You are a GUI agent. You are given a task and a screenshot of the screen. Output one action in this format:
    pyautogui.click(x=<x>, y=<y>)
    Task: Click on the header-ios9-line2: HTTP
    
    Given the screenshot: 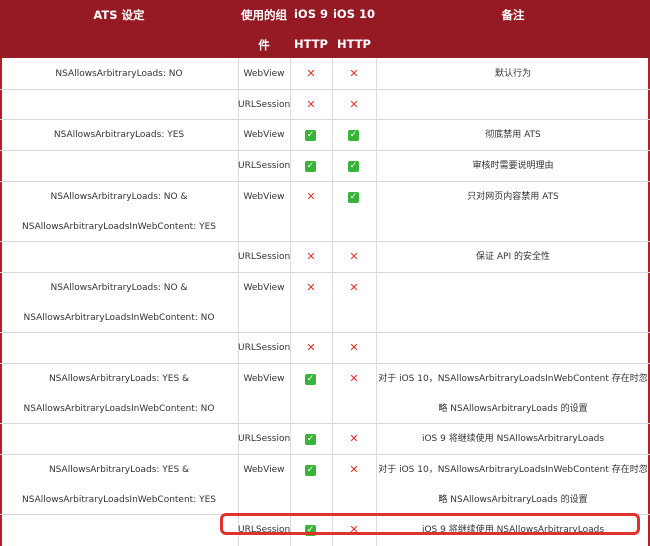 What is the action you would take?
    pyautogui.click(x=310, y=44)
    